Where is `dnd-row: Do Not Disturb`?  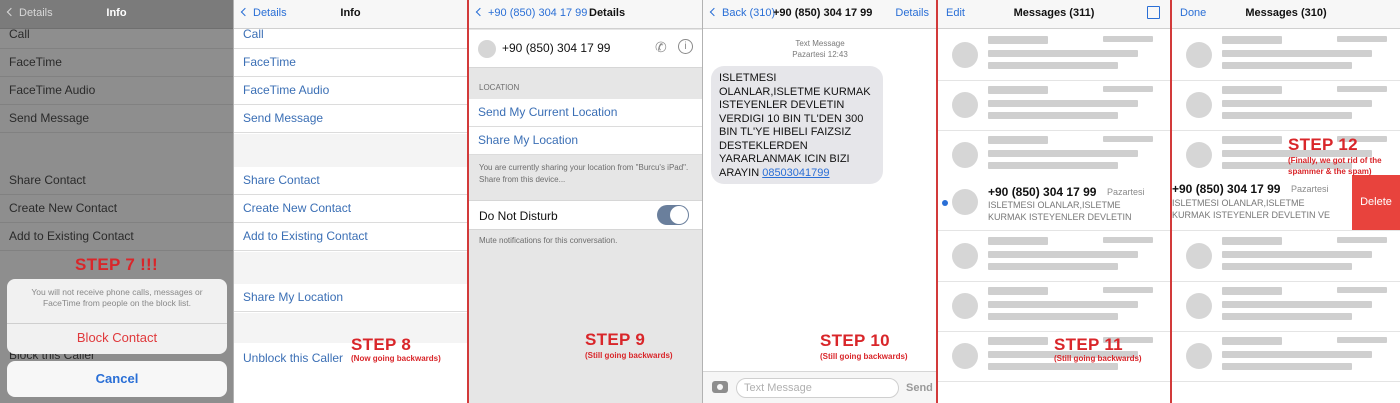 dnd-row: Do Not Disturb is located at coordinates (585, 215).